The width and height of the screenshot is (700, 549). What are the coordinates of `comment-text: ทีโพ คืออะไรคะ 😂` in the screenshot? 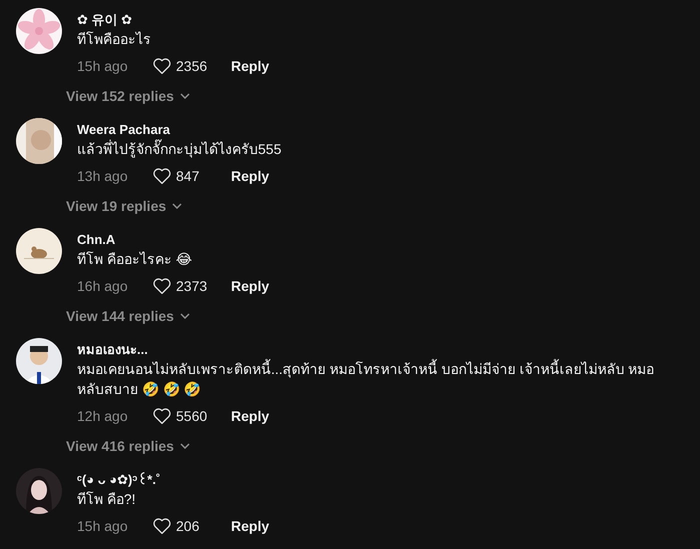 It's located at (135, 259).